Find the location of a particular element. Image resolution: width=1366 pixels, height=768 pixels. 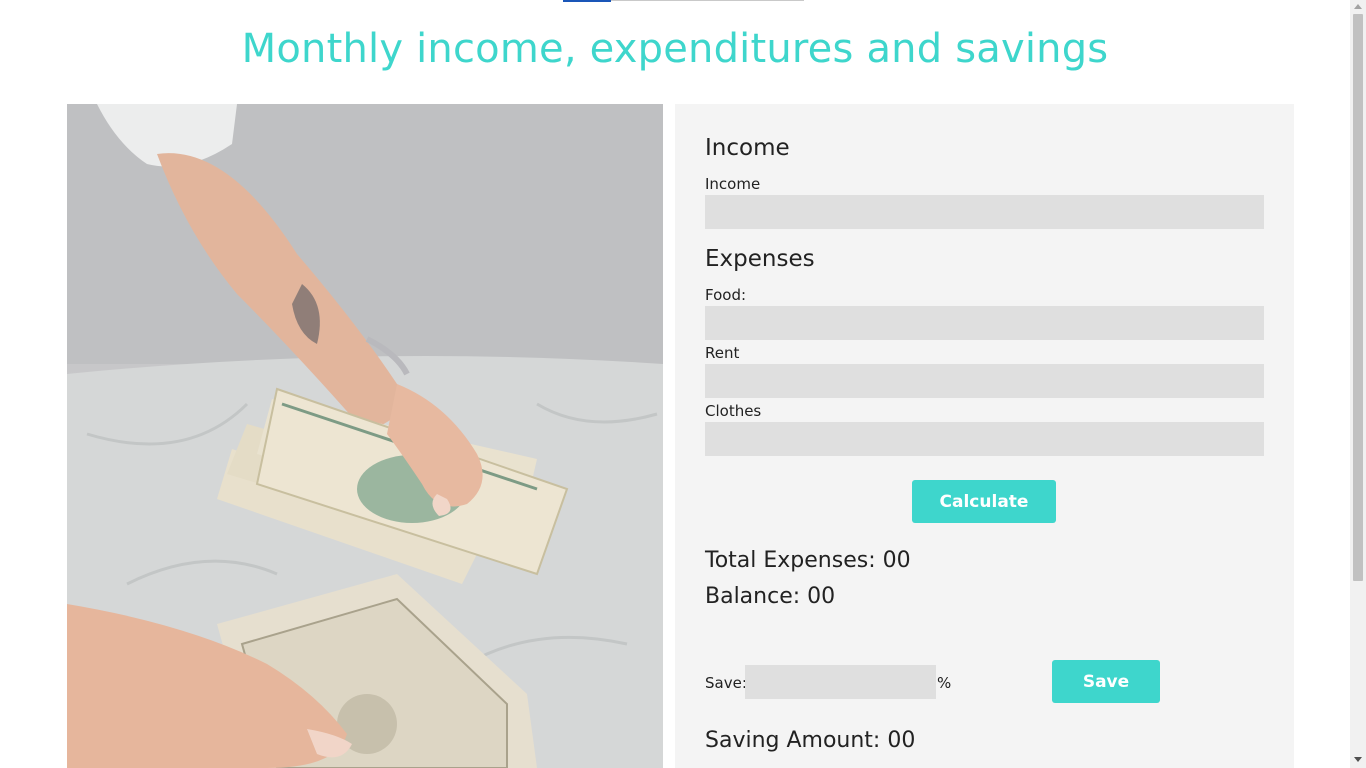

saving-amount-value: 00 is located at coordinates (901, 740).